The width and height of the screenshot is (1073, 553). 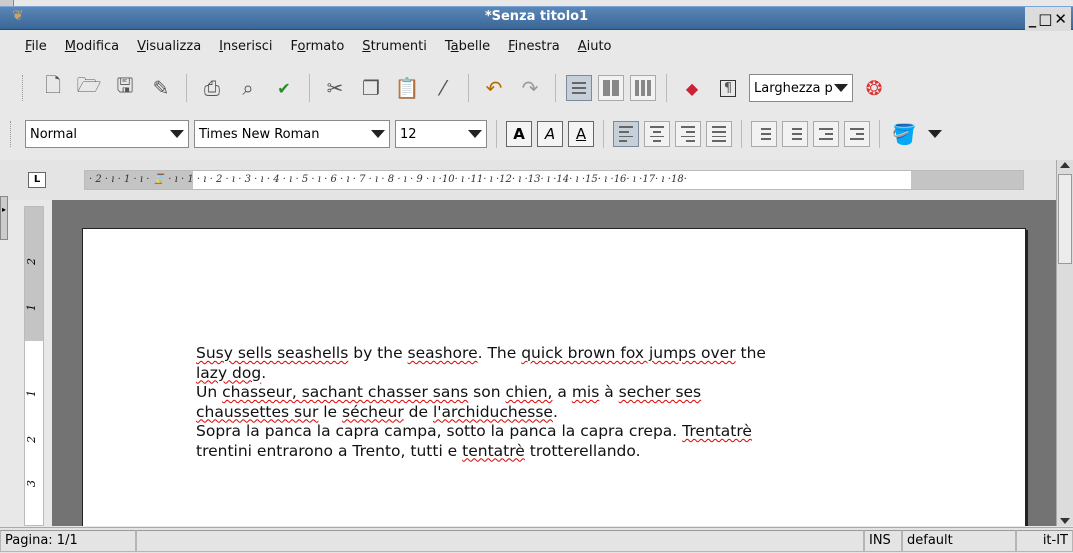 I want to click on copy-icon: ❐, so click(x=371, y=88).